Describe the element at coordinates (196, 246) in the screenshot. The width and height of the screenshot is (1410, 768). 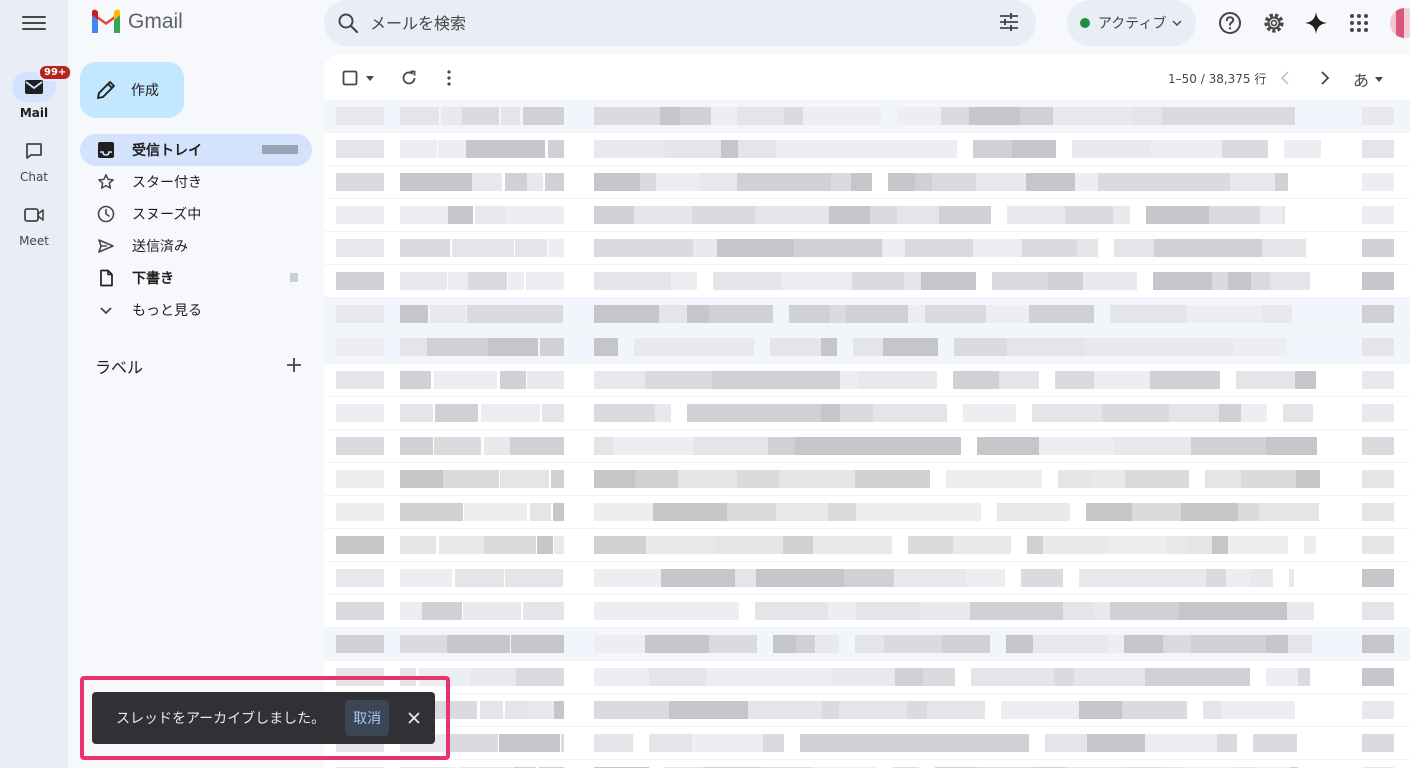
I see `nav-item-sent: 送信済み` at that location.